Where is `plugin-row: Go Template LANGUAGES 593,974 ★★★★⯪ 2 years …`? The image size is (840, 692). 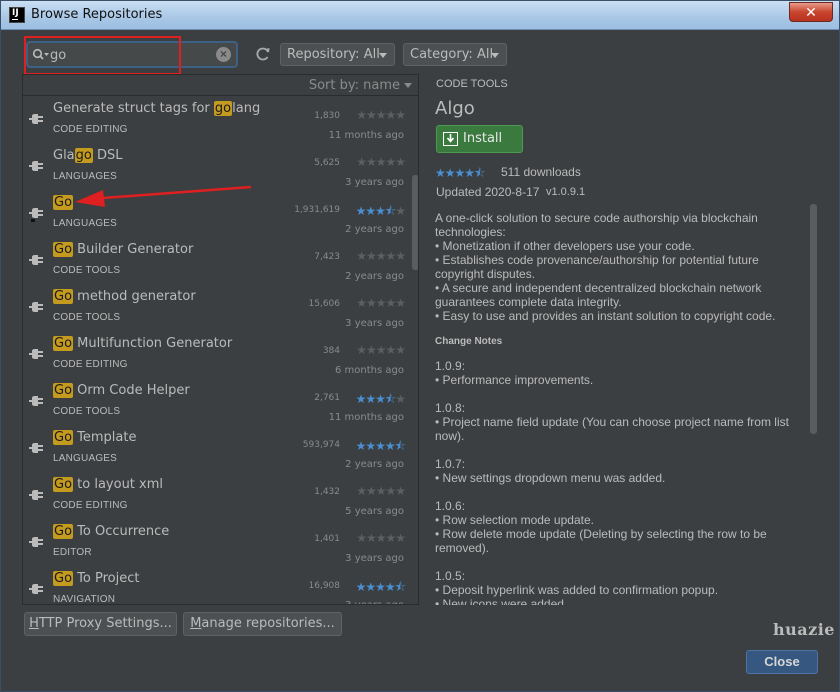
plugin-row: Go Template LANGUAGES 593,974 ★★★★⯪ 2 years … is located at coordinates (216, 449).